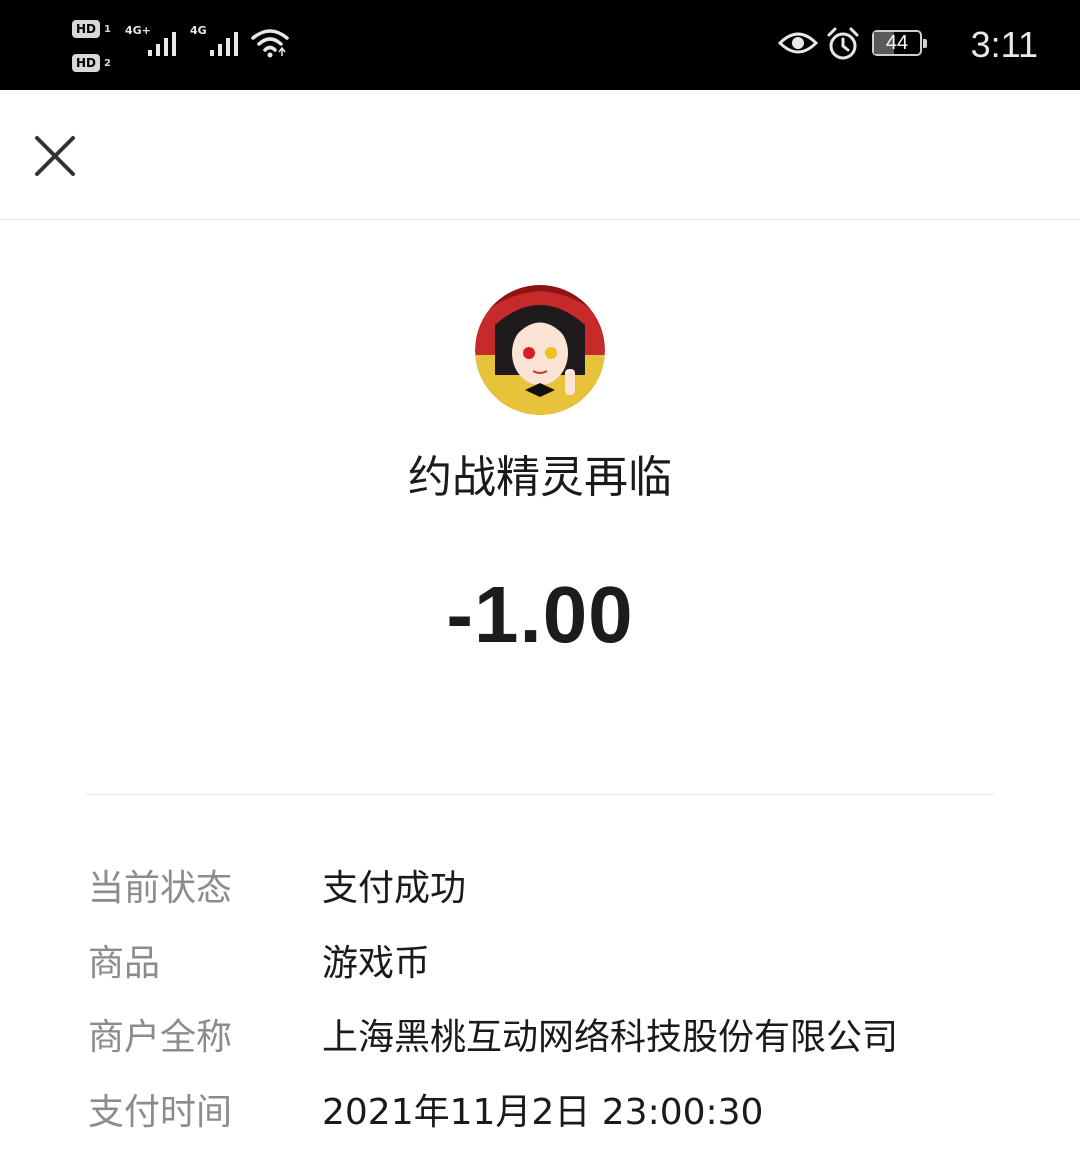  I want to click on detail-row-merchant-fullname: 商户全称 上海黑桃互动网络科技股份有限公司, so click(568, 1038).